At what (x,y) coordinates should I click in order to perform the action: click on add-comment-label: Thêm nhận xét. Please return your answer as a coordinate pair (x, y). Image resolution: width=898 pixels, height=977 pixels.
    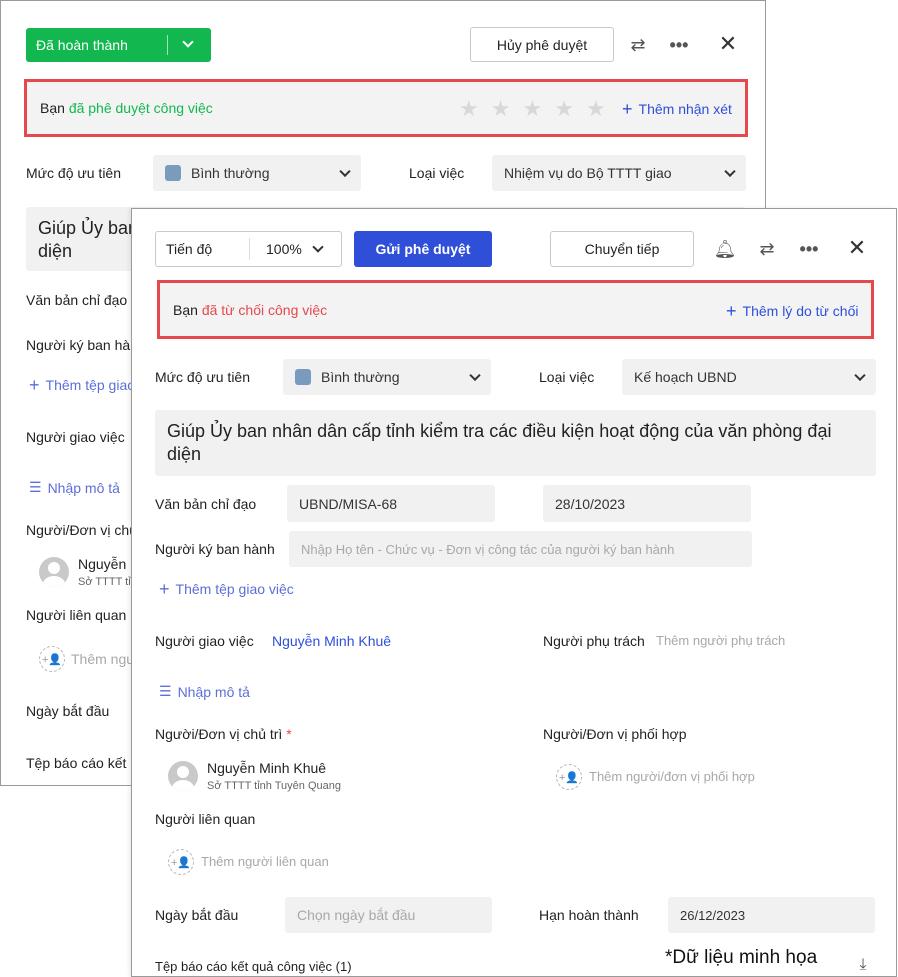
    Looking at the image, I should click on (685, 109).